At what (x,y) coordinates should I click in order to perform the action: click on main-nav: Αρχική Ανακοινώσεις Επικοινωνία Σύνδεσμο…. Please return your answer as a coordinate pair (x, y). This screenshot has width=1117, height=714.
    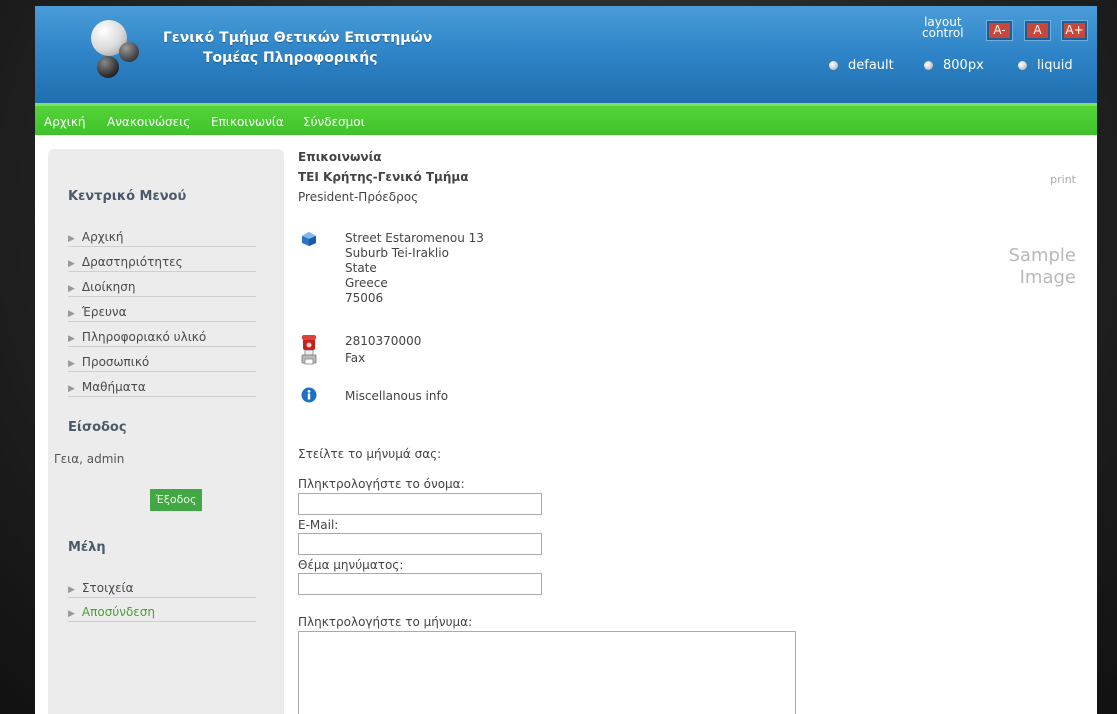
    Looking at the image, I should click on (566, 119).